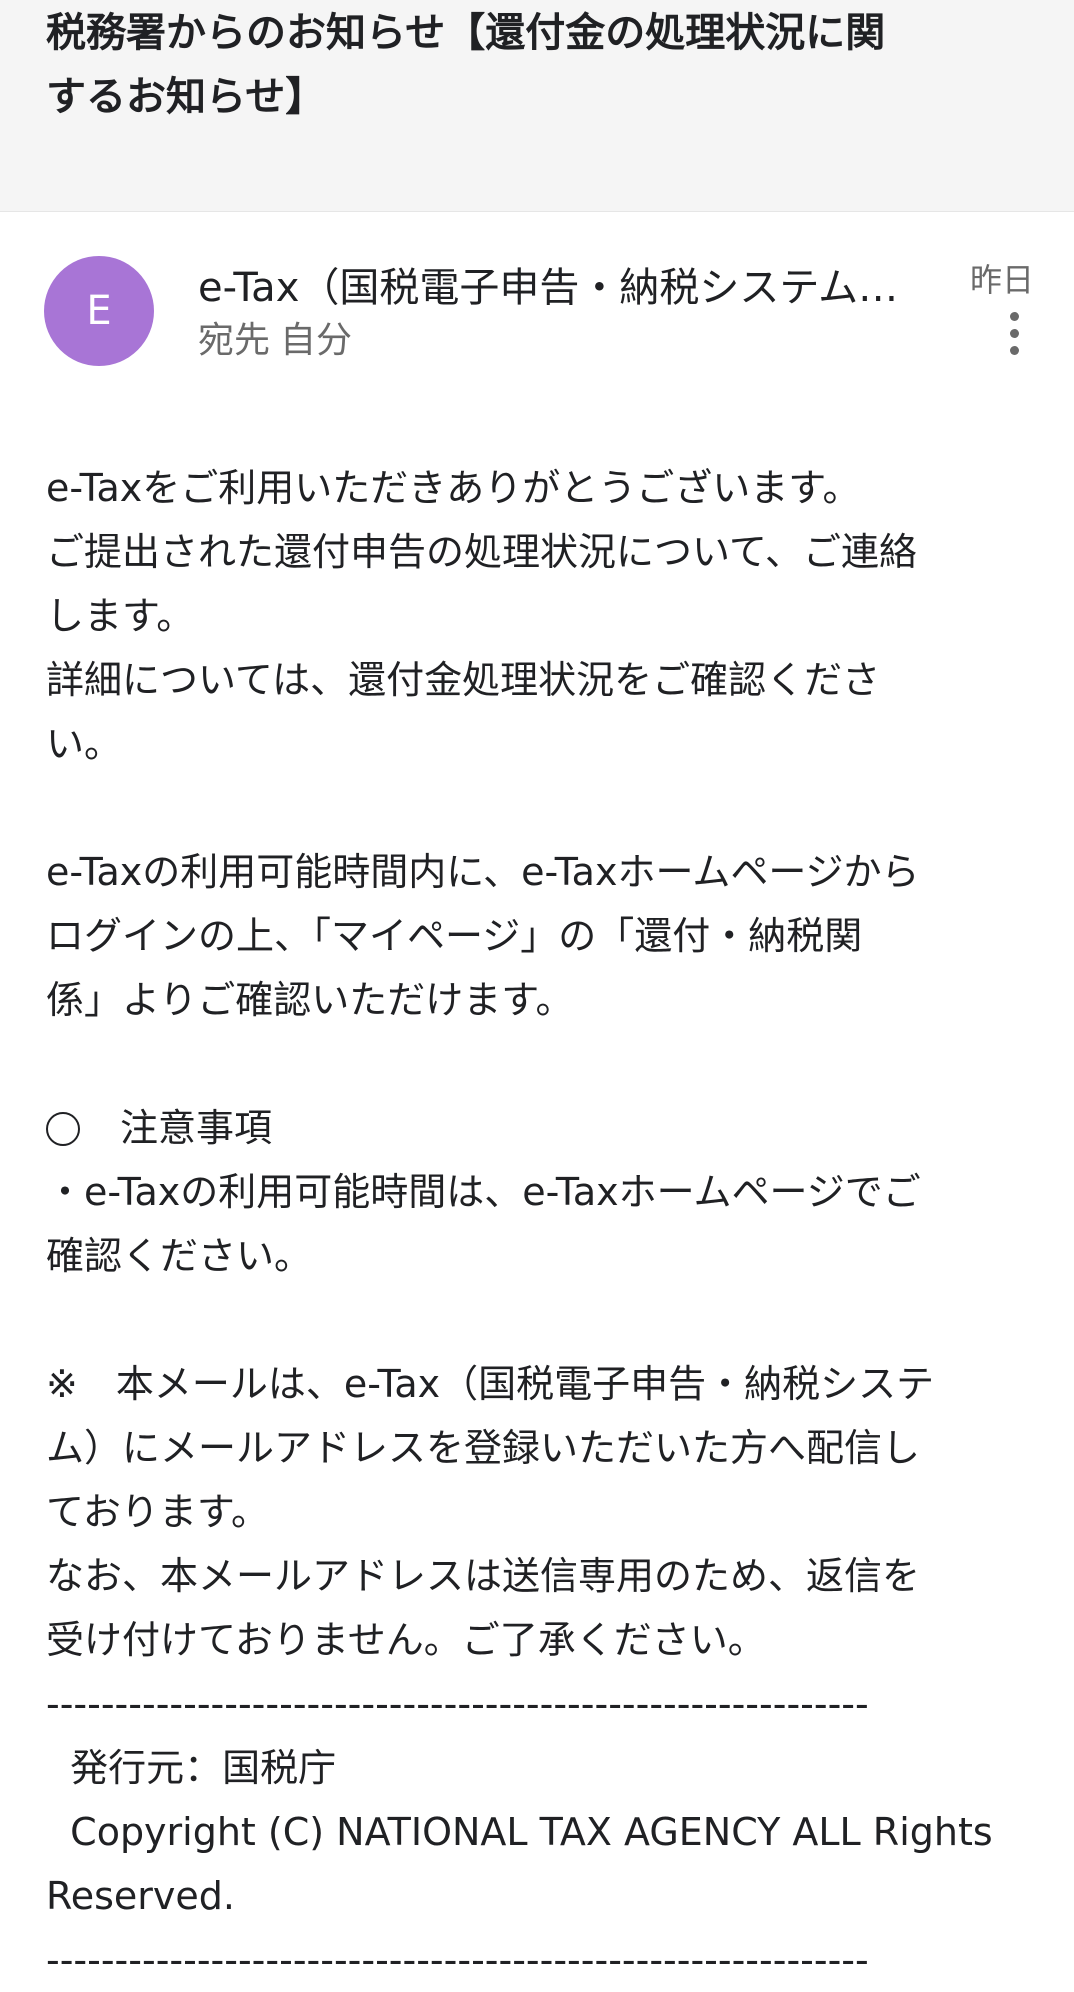 The image size is (1074, 1992). Describe the element at coordinates (99, 311) in the screenshot. I see `sender-avatar: E` at that location.